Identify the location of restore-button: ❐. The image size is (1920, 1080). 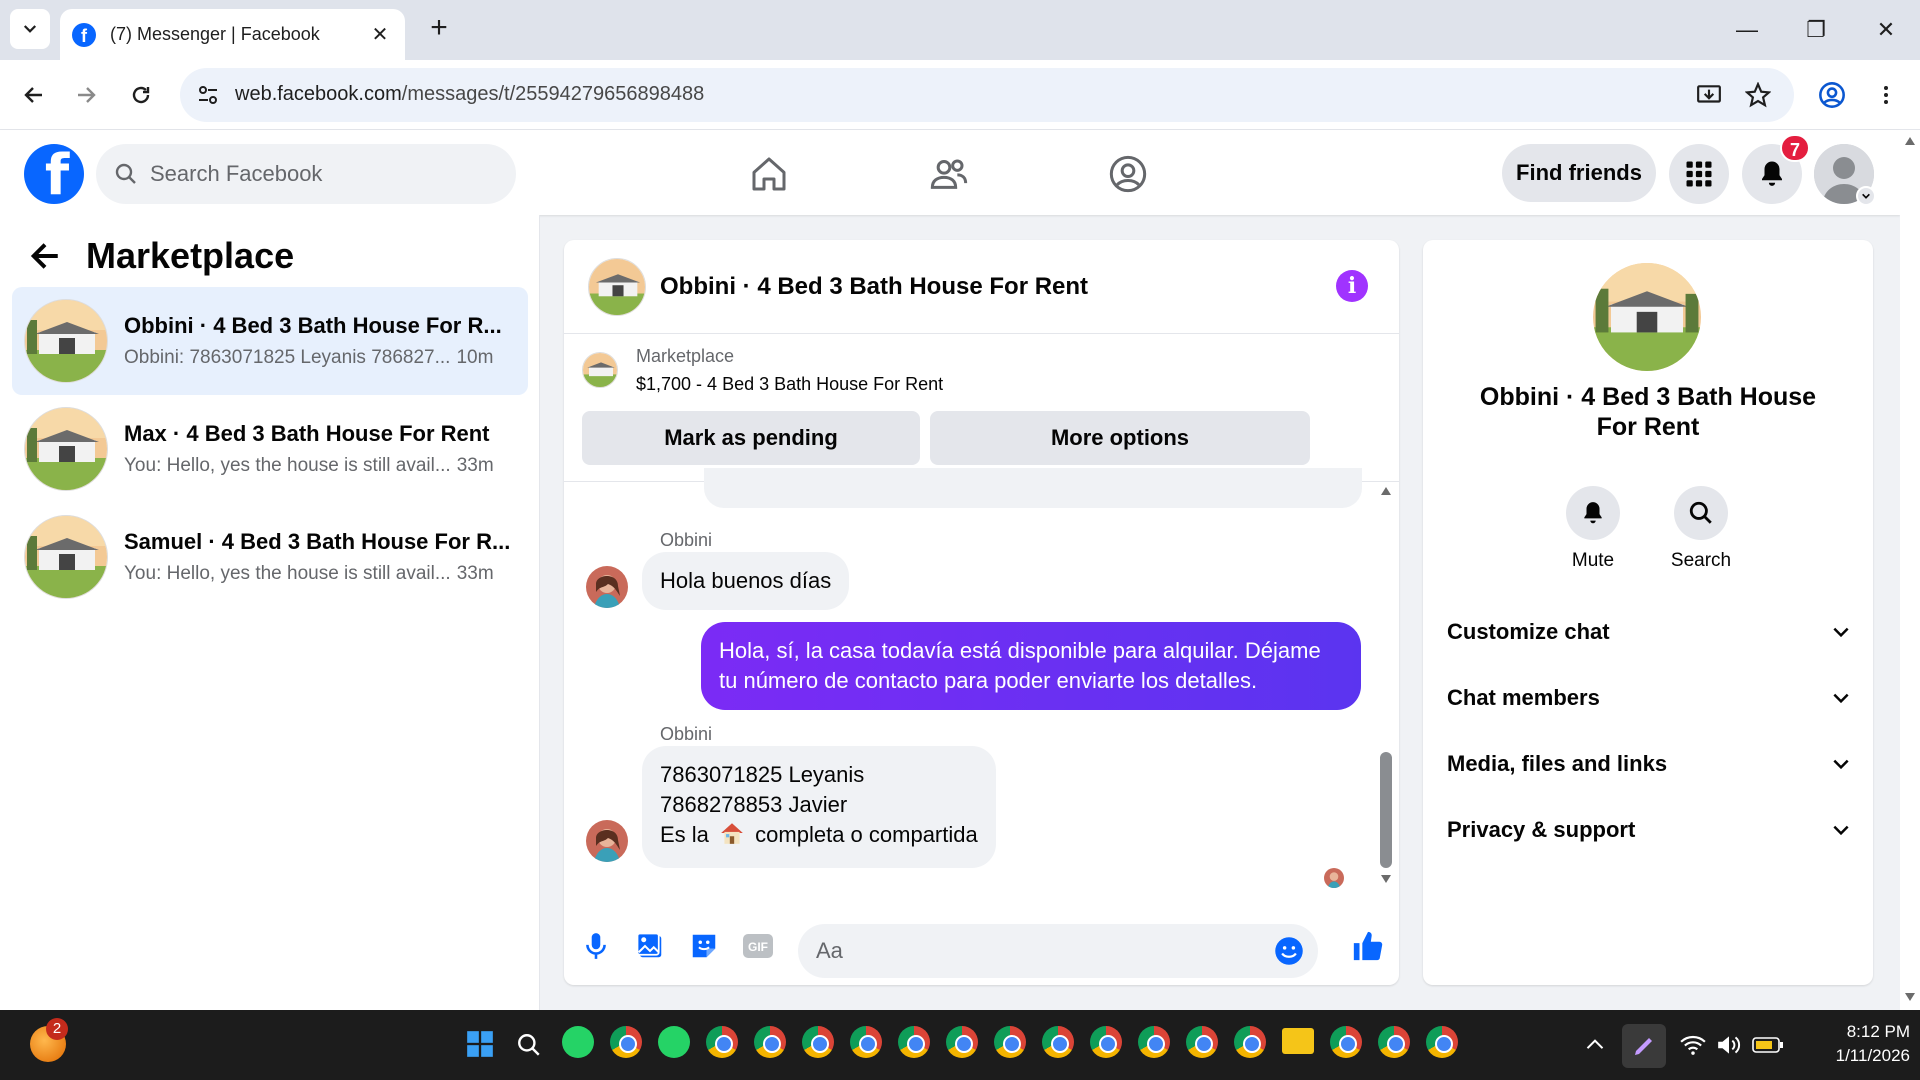
(1816, 30).